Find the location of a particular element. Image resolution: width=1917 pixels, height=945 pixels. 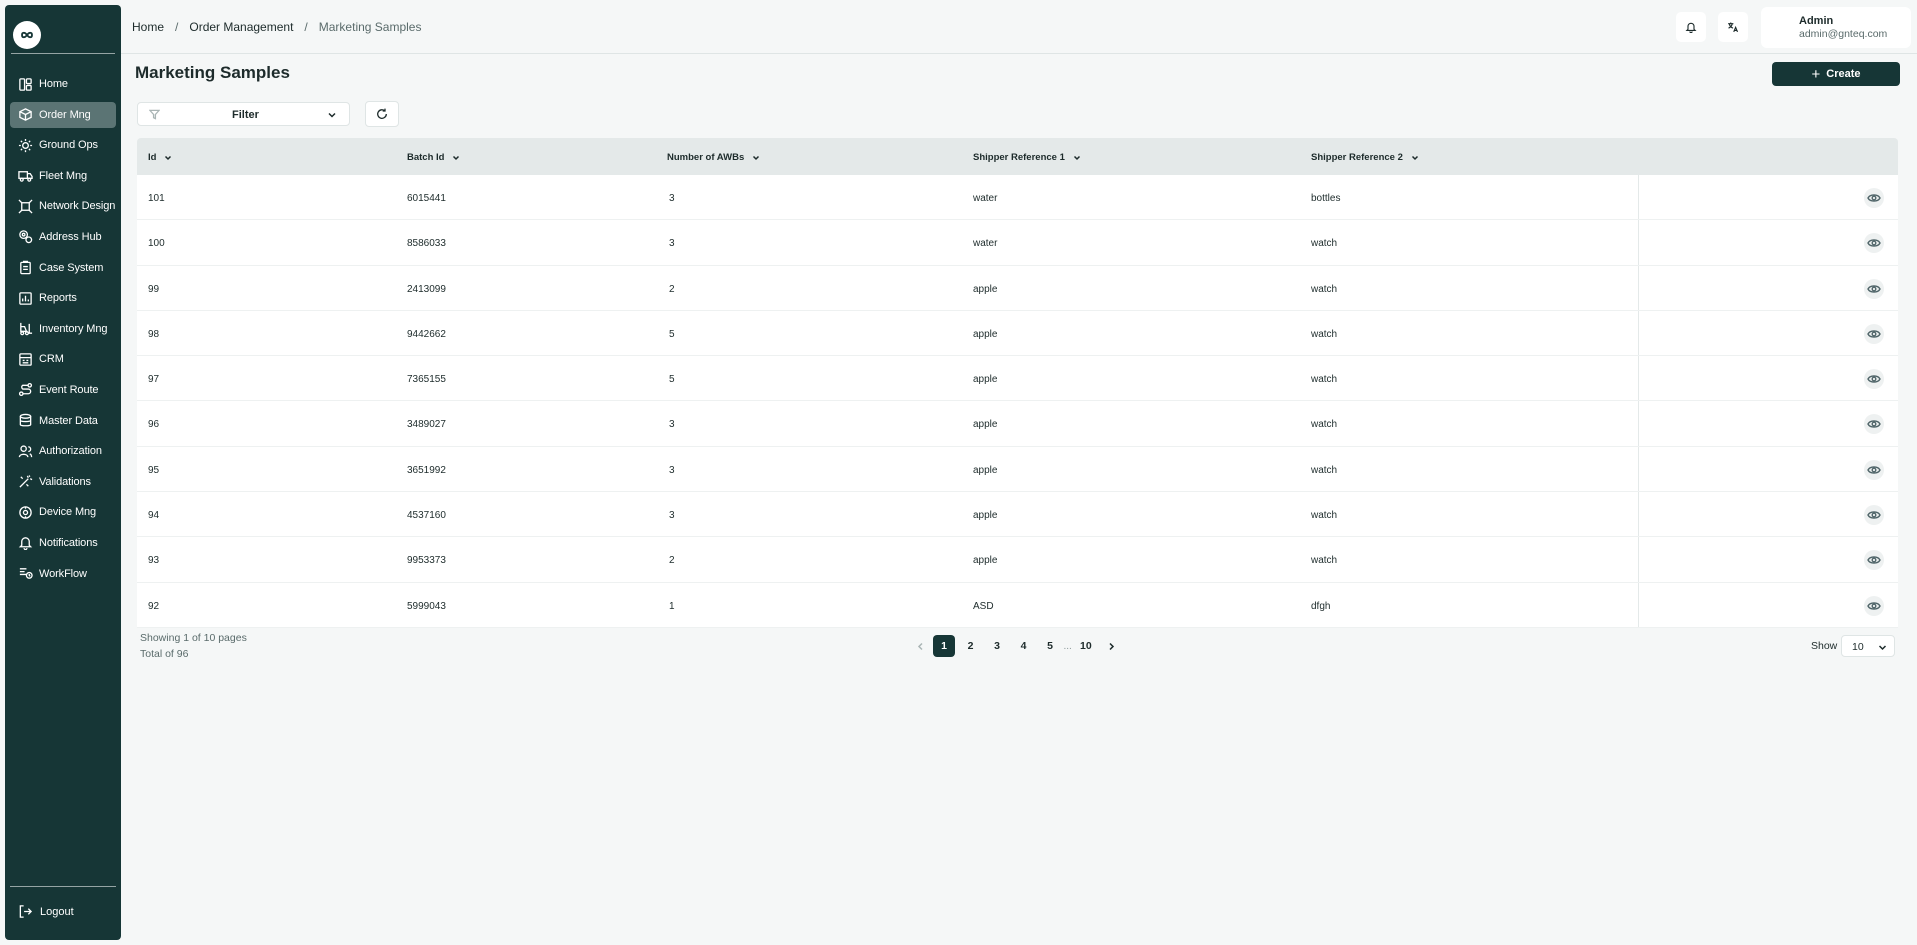

infinity-logo-icon is located at coordinates (27, 35).